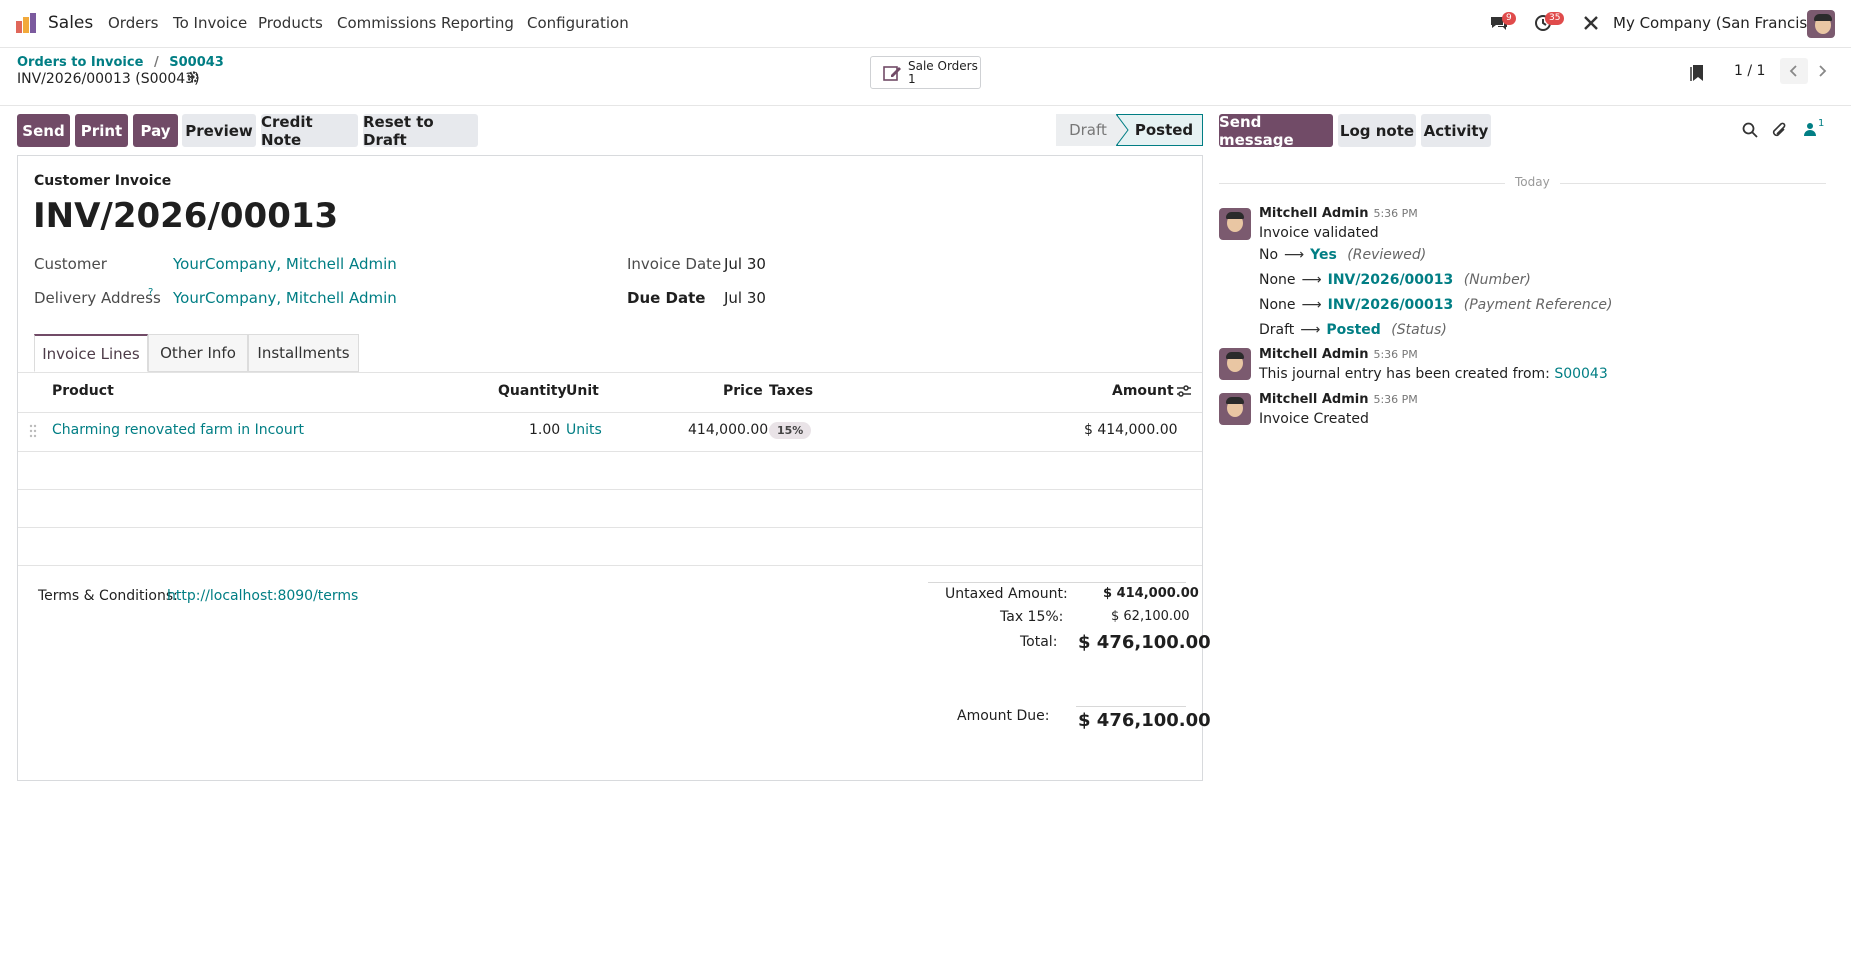  Describe the element at coordinates (1821, 123) in the screenshot. I see `followers-count: 1` at that location.